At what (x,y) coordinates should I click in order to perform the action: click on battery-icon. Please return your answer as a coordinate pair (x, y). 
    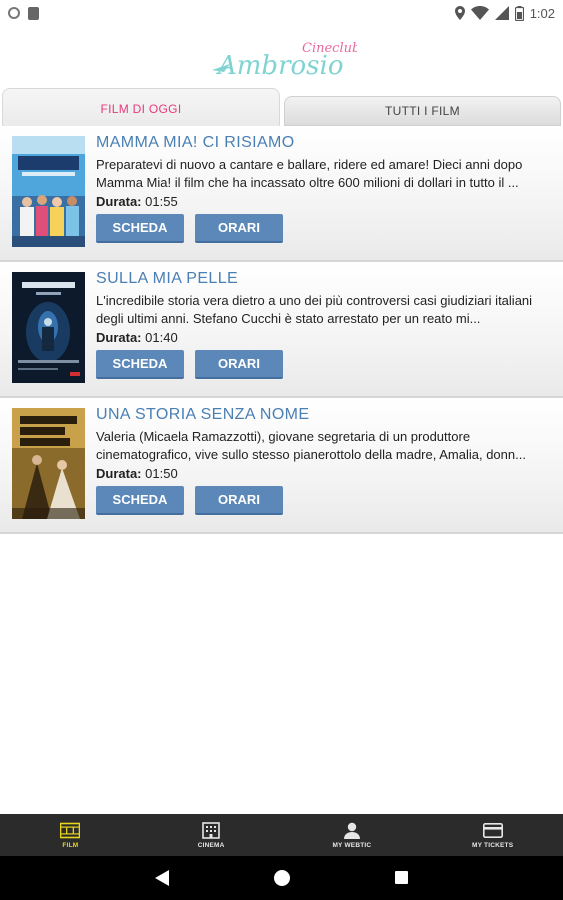
    Looking at the image, I should click on (519, 13).